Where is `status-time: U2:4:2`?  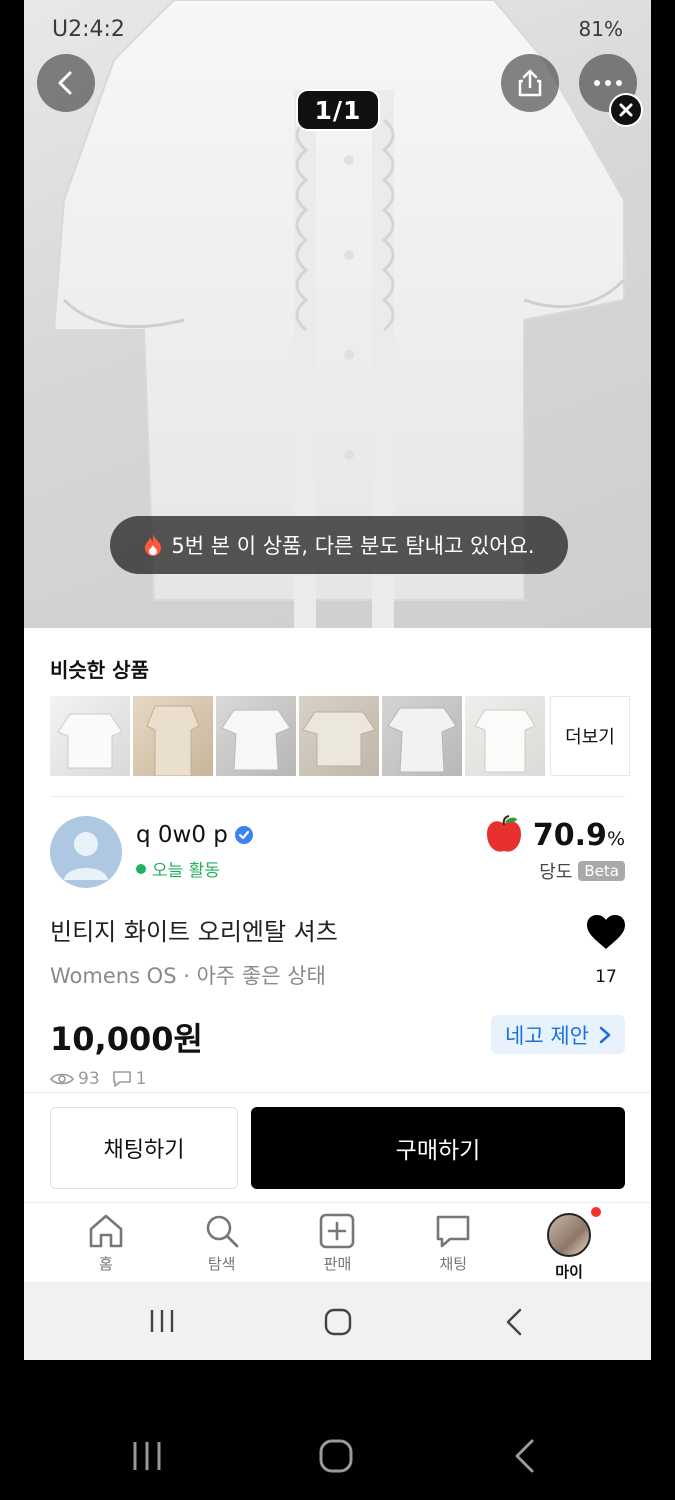
status-time: U2:4:2 is located at coordinates (88, 29).